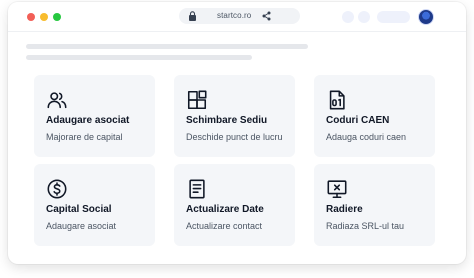 This screenshot has width=474, height=278. What do you see at coordinates (31, 17) in the screenshot?
I see `close-window-button` at bounding box center [31, 17].